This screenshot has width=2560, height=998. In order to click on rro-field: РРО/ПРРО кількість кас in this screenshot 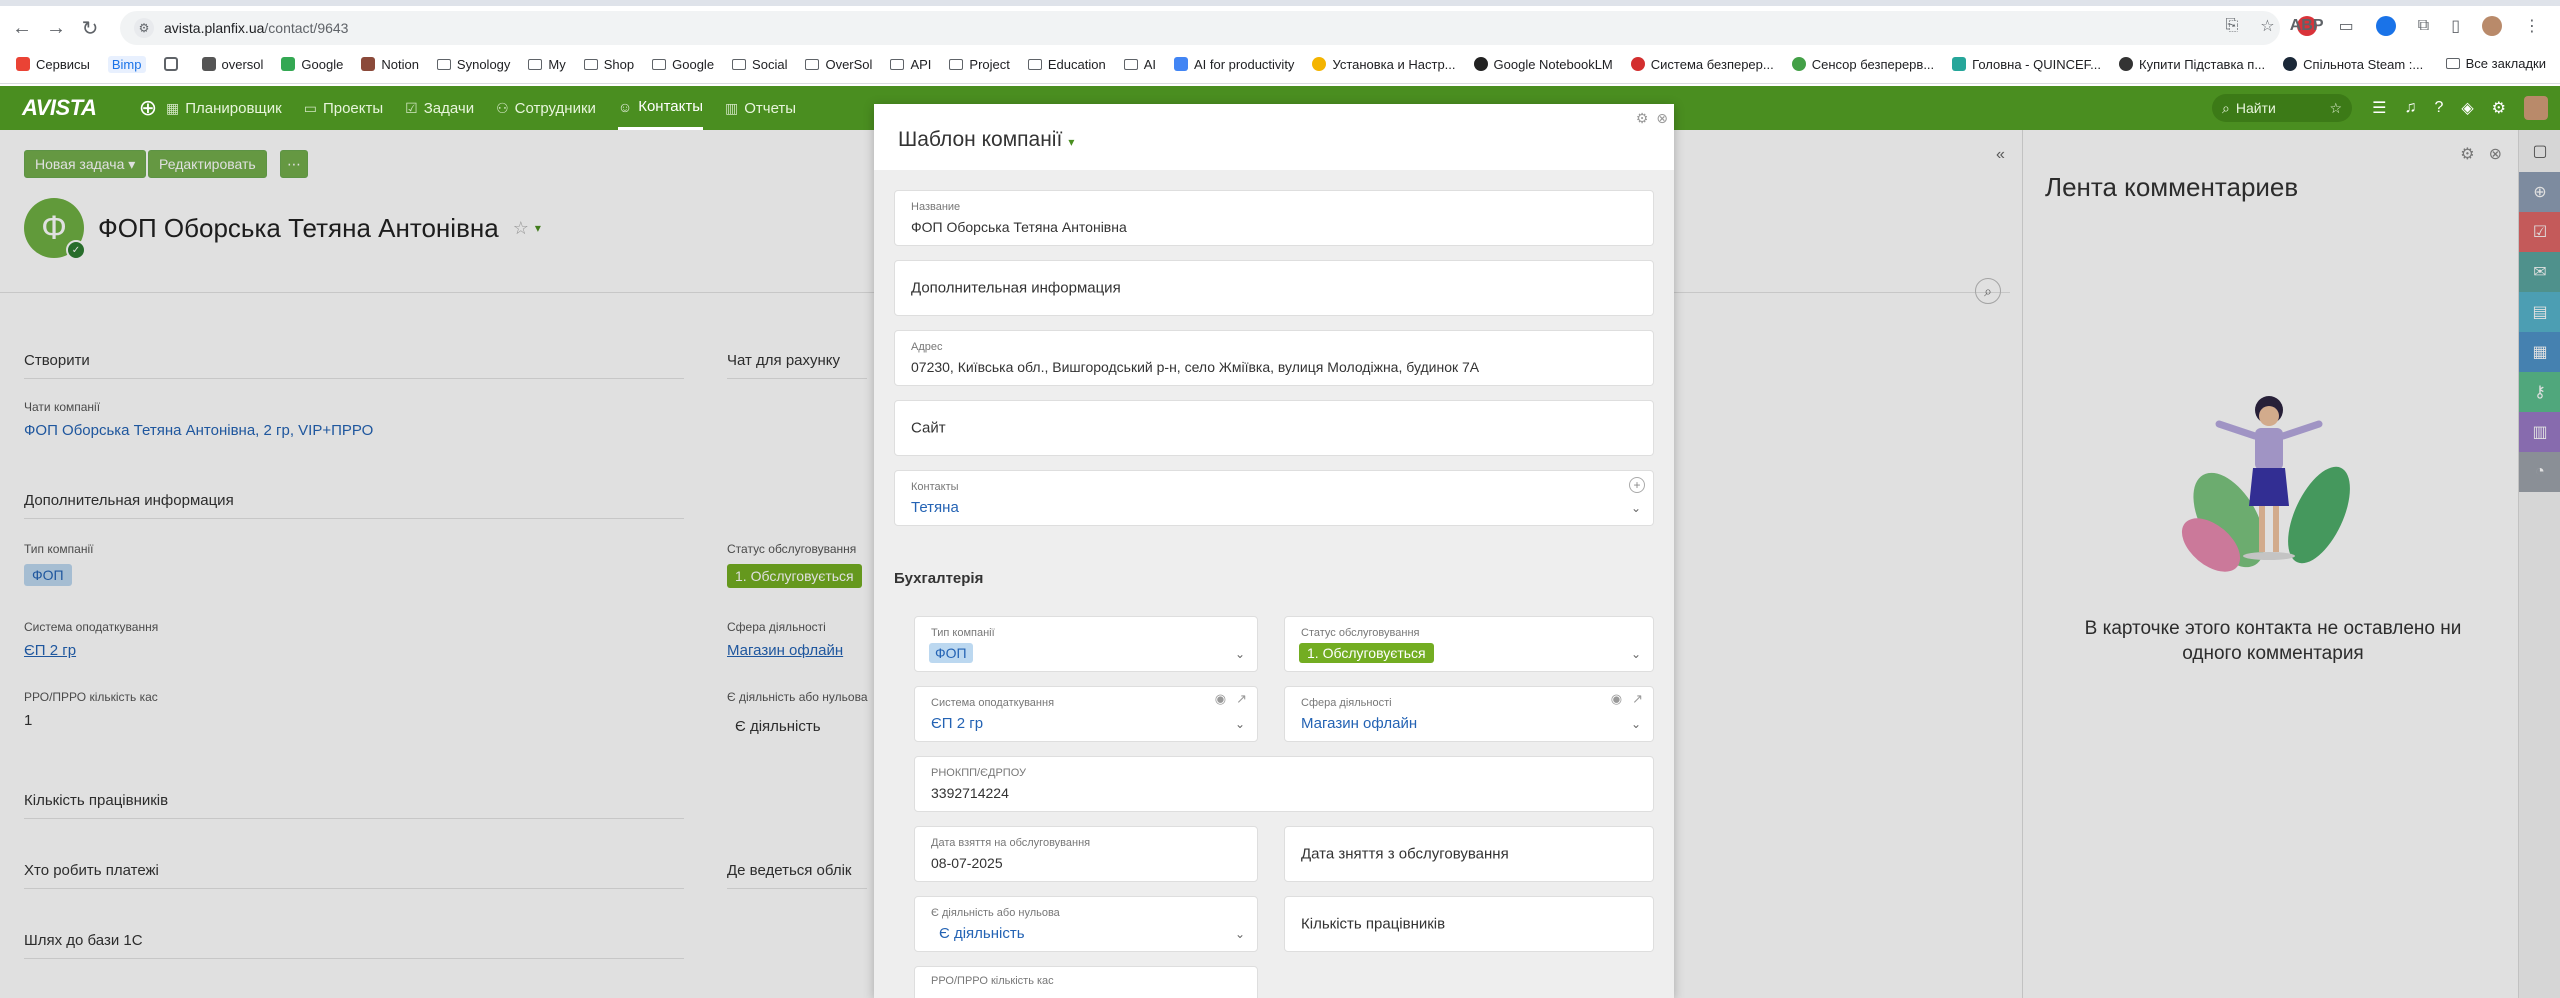, I will do `click(1086, 982)`.